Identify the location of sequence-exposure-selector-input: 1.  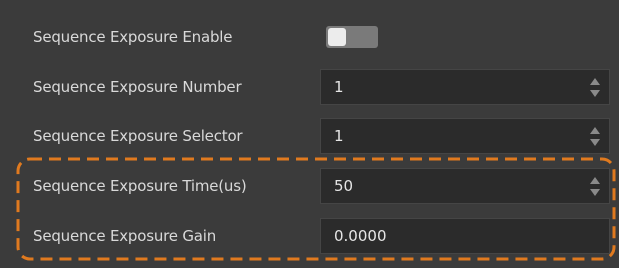
(465, 136).